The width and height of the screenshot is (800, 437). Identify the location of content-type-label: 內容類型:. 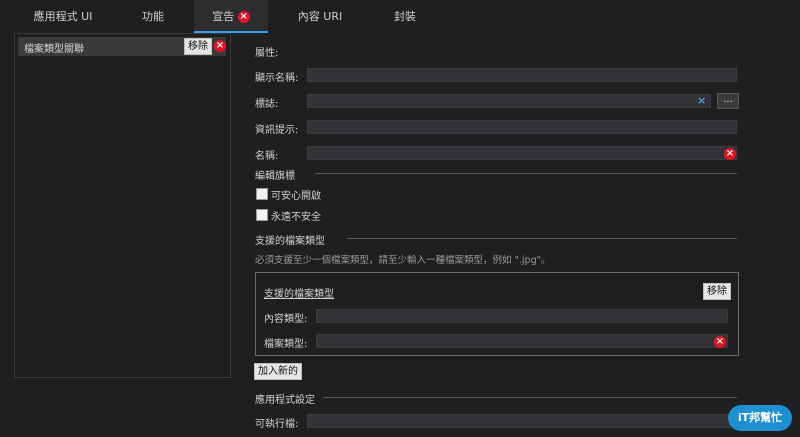
(286, 319).